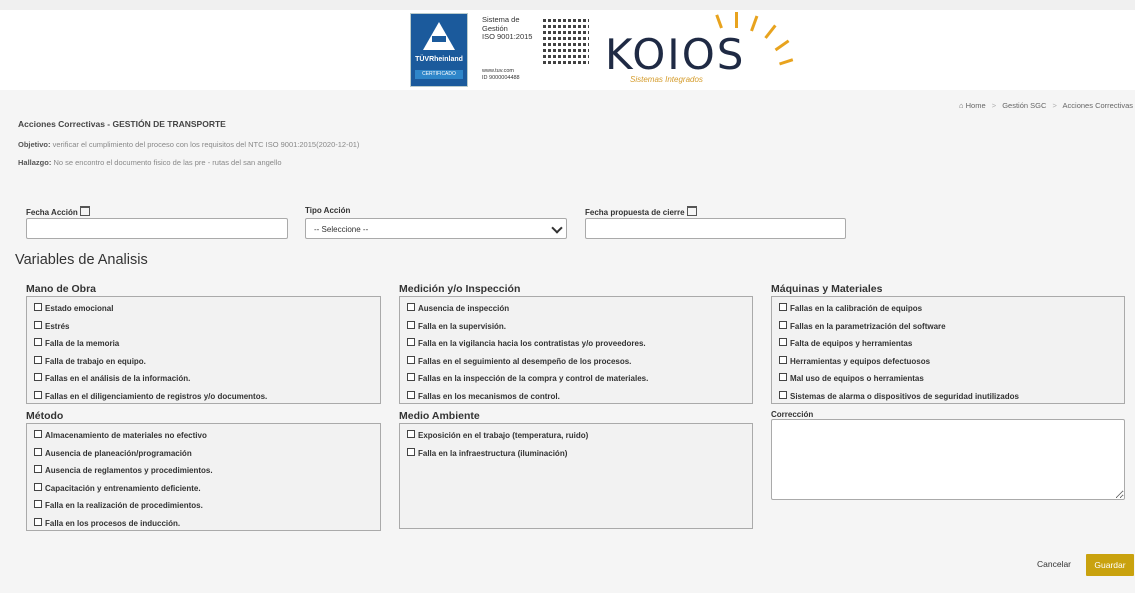 The width and height of the screenshot is (1135, 593). Describe the element at coordinates (579, 329) in the screenshot. I see `checkbox-item: Falla en la supervisión.` at that location.